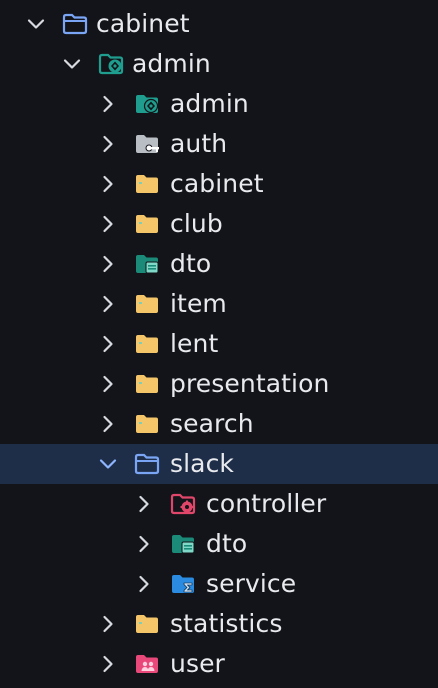 The image size is (438, 688). Describe the element at coordinates (147, 664) in the screenshot. I see `folder-user-icon` at that location.